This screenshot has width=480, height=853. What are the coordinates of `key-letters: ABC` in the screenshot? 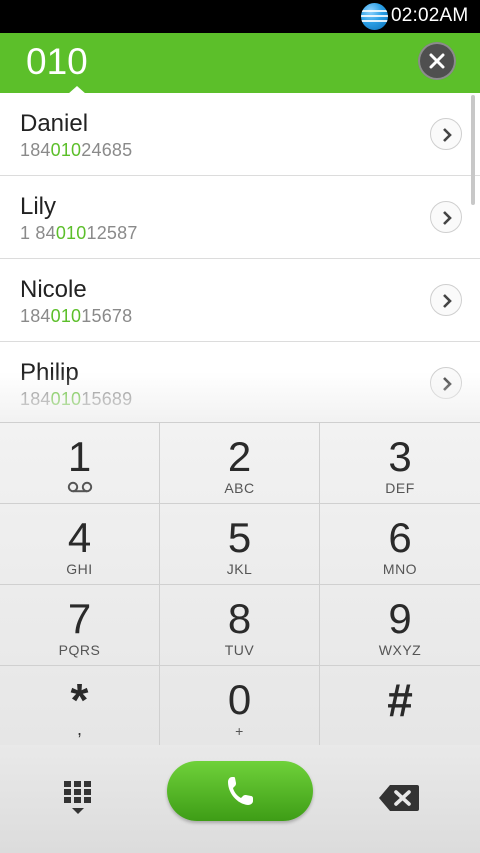 It's located at (239, 488).